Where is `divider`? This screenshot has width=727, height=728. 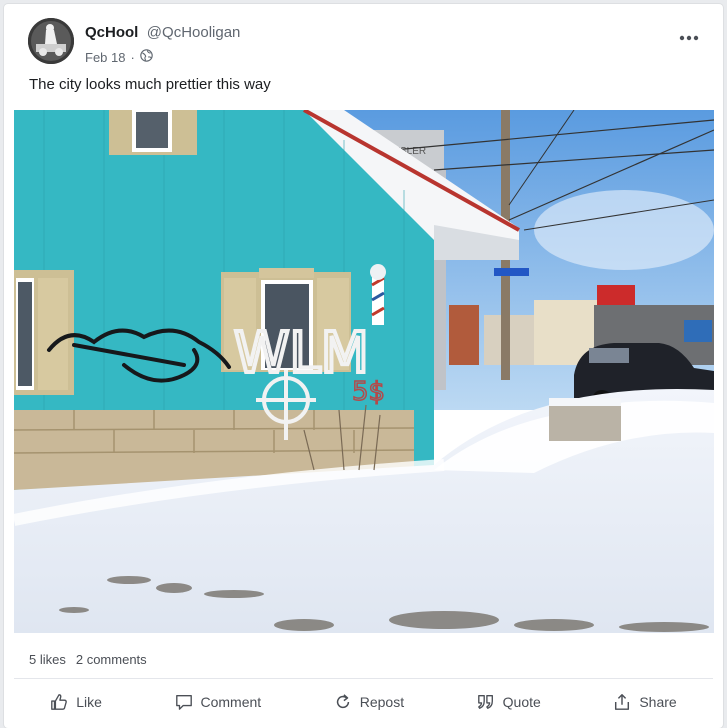 divider is located at coordinates (363, 678).